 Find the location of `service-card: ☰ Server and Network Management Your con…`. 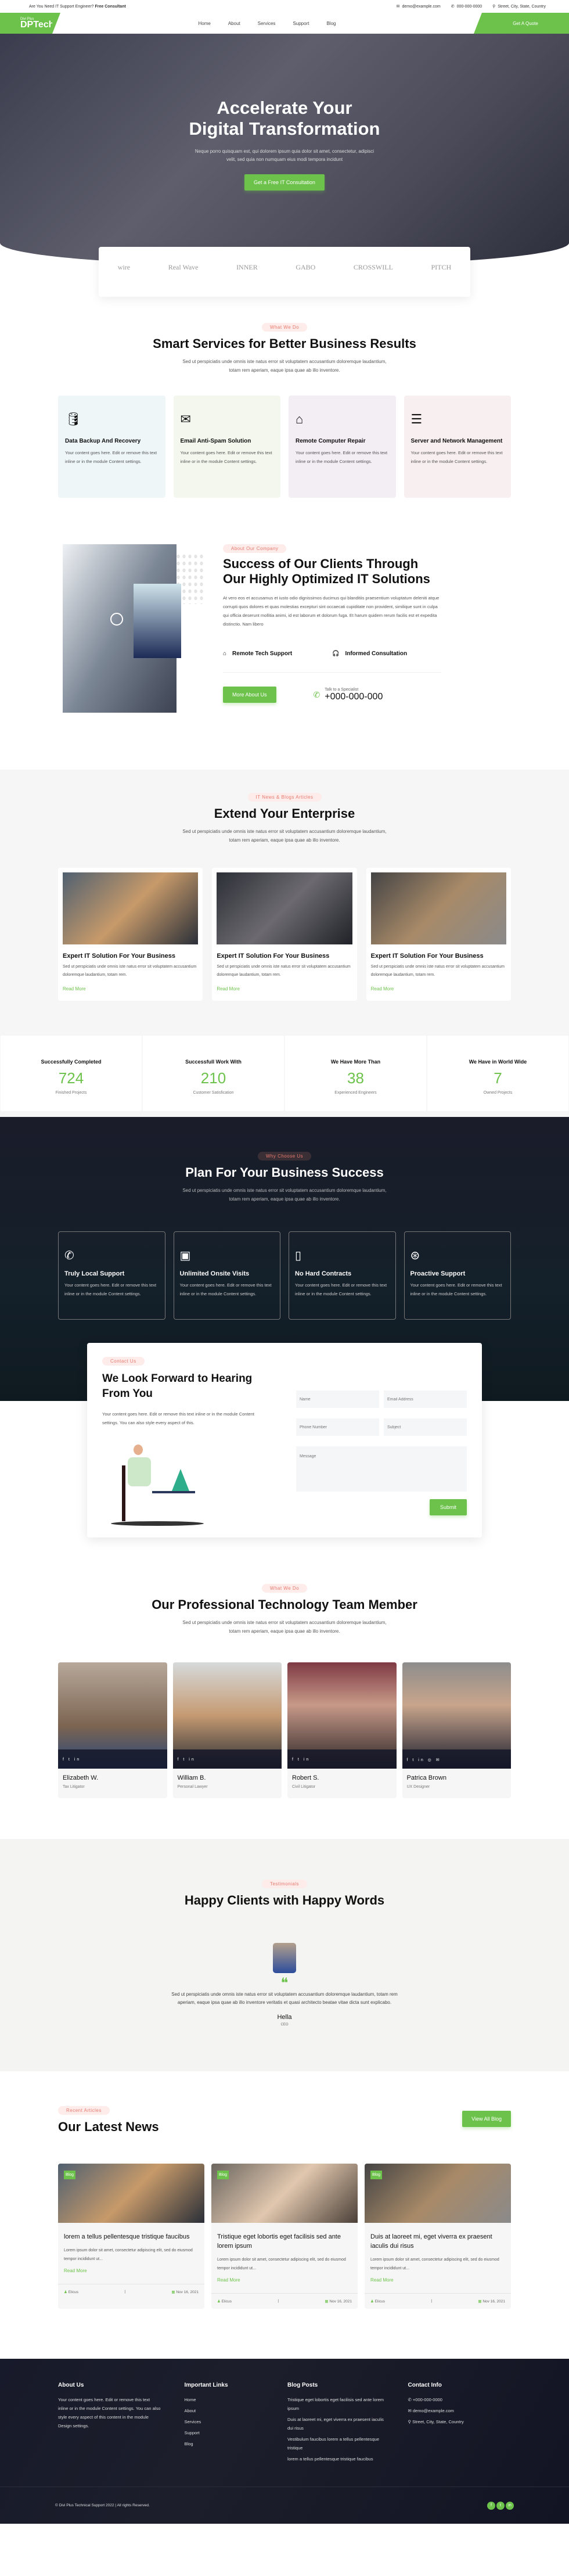

service-card: ☰ Server and Network Management Your con… is located at coordinates (457, 447).